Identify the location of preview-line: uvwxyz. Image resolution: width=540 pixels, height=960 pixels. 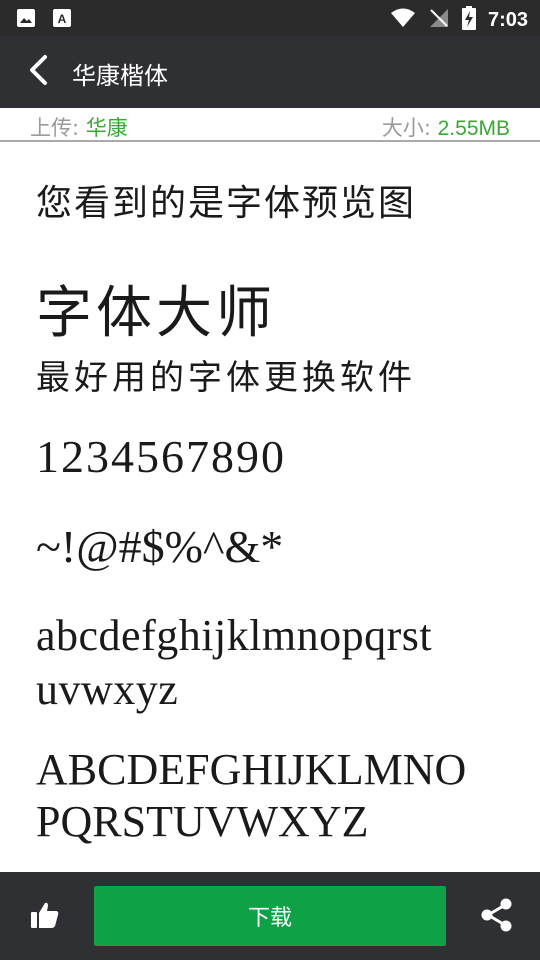
(107, 689).